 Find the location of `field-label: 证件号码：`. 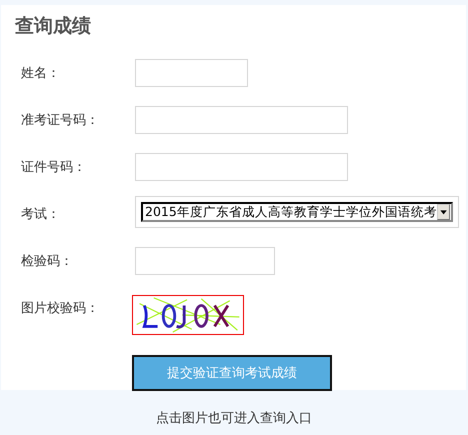

field-label: 证件号码： is located at coordinates (53, 168).